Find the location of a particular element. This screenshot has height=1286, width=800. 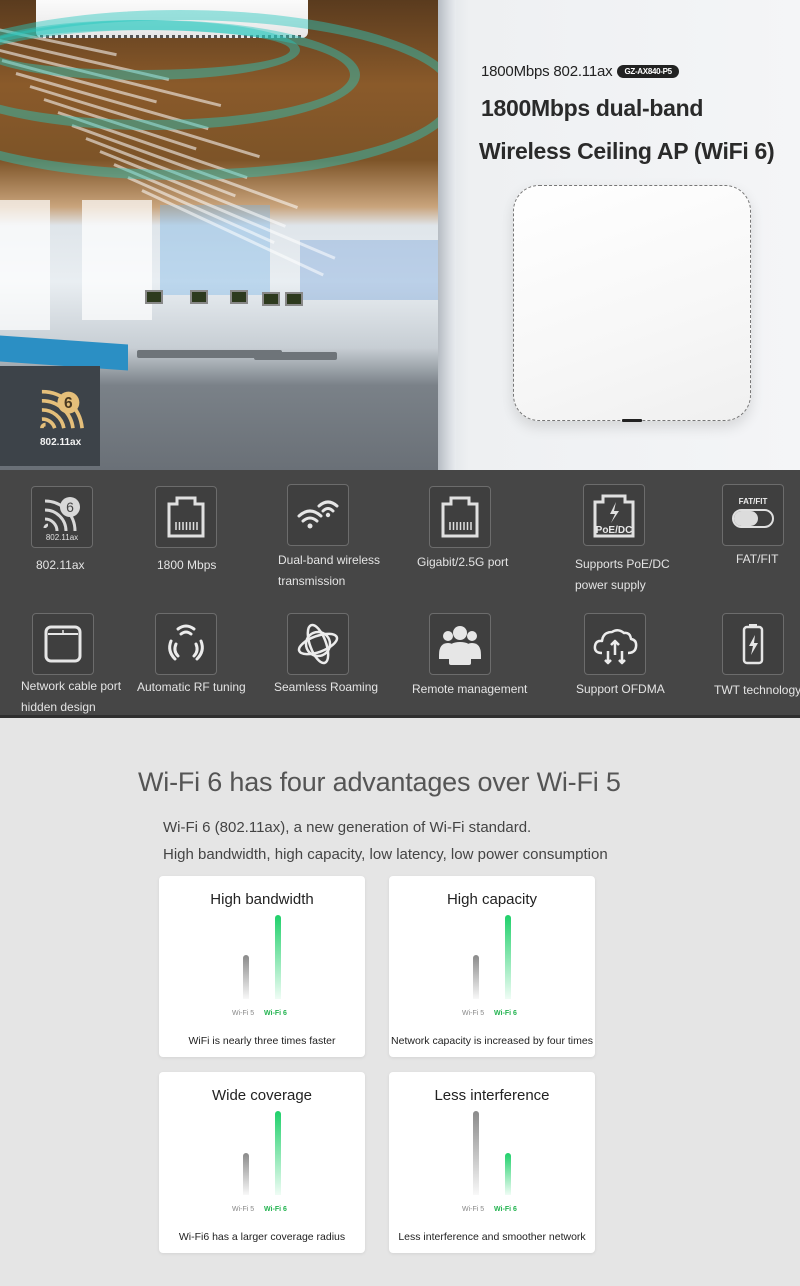

card-title: High capacity is located at coordinates (492, 899).